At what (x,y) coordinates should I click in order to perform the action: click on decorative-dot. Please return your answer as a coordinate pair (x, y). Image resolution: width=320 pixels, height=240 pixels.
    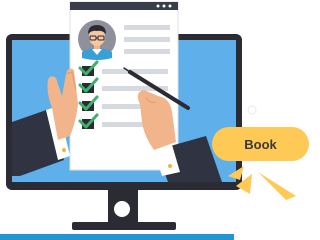
    Looking at the image, I should click on (252, 110).